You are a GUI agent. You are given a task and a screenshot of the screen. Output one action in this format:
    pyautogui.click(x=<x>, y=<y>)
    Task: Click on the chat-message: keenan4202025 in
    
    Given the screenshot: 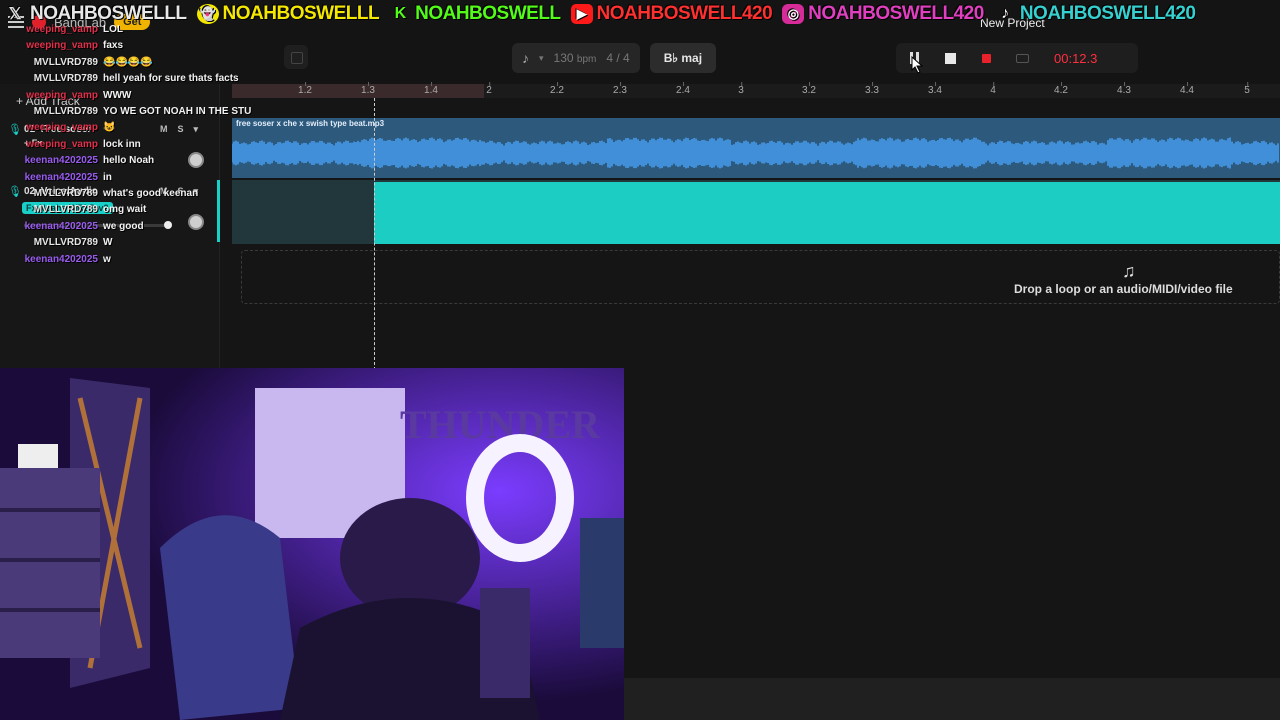 What is the action you would take?
    pyautogui.click(x=56, y=177)
    